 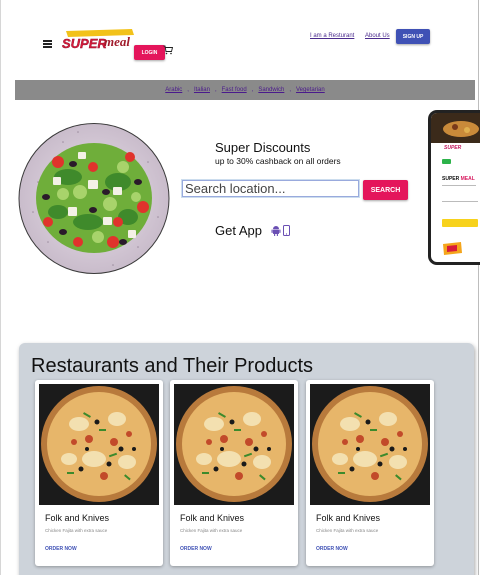 I want to click on get-app-label: Get App, so click(x=238, y=230).